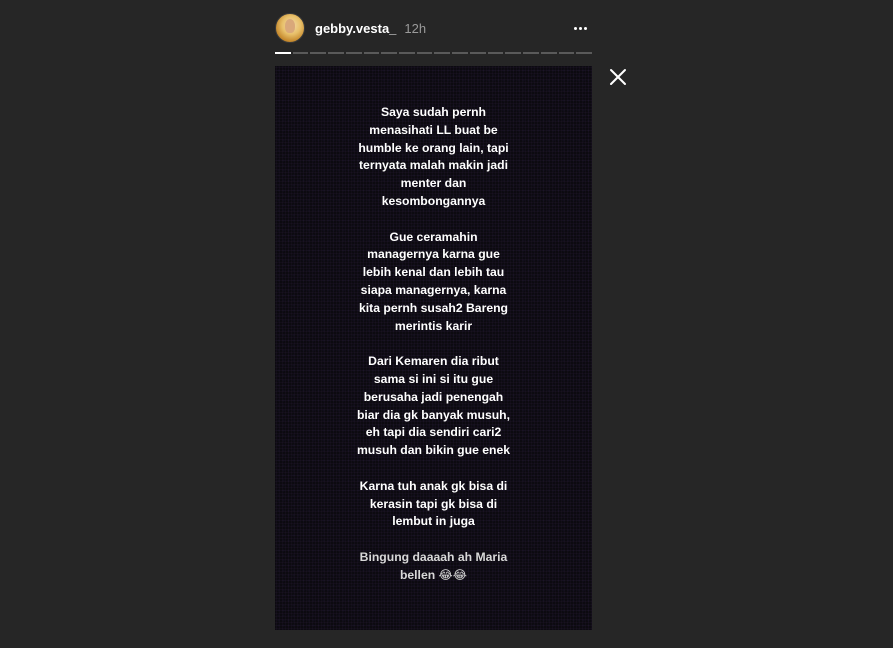 The width and height of the screenshot is (893, 648). I want to click on story-line: merintis karir, so click(433, 325).